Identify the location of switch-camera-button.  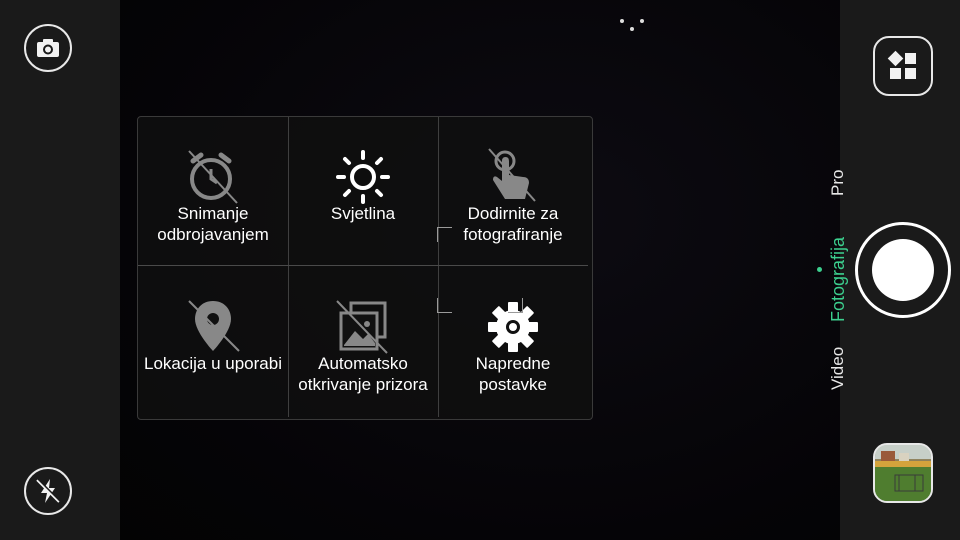
(48, 48).